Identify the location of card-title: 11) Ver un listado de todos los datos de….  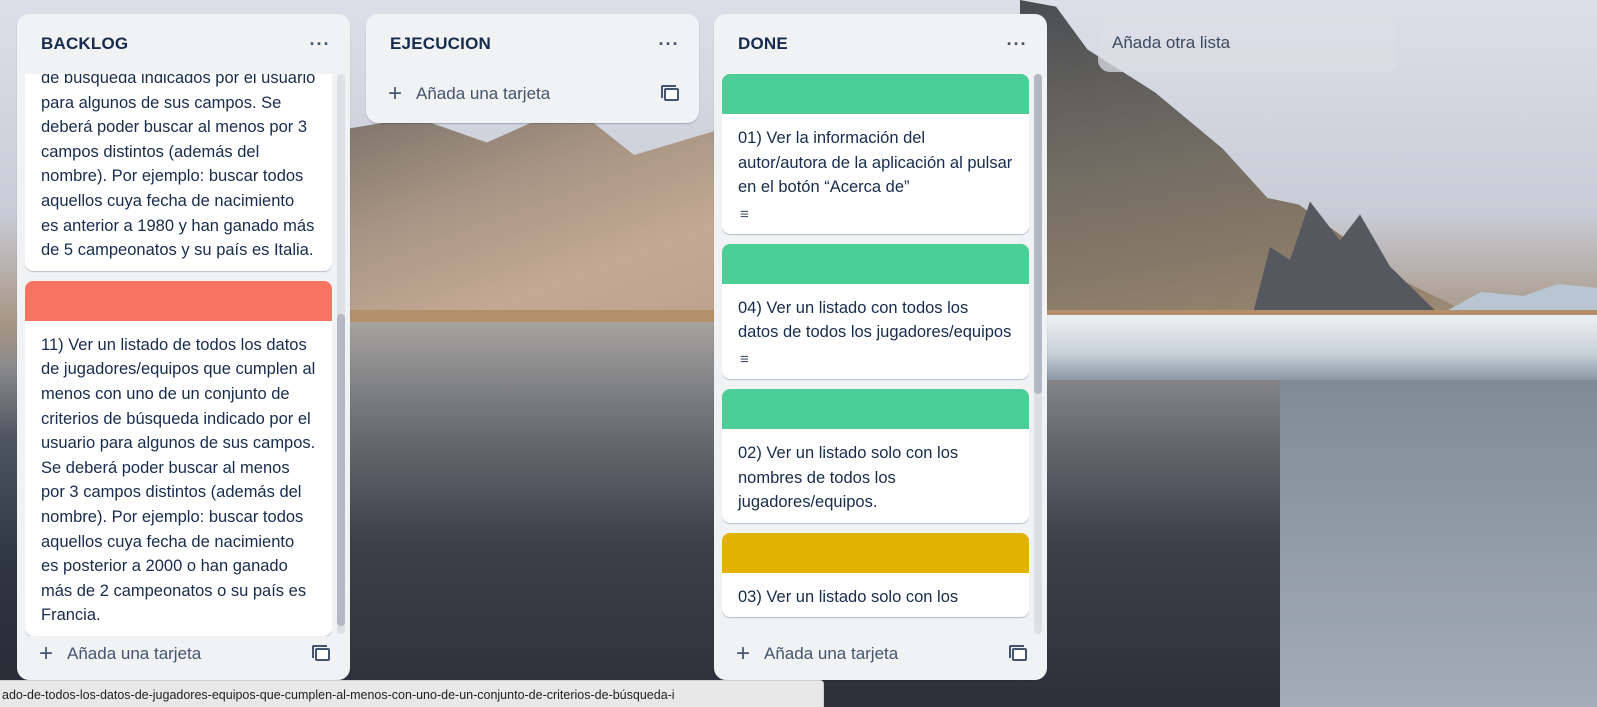
(178, 480).